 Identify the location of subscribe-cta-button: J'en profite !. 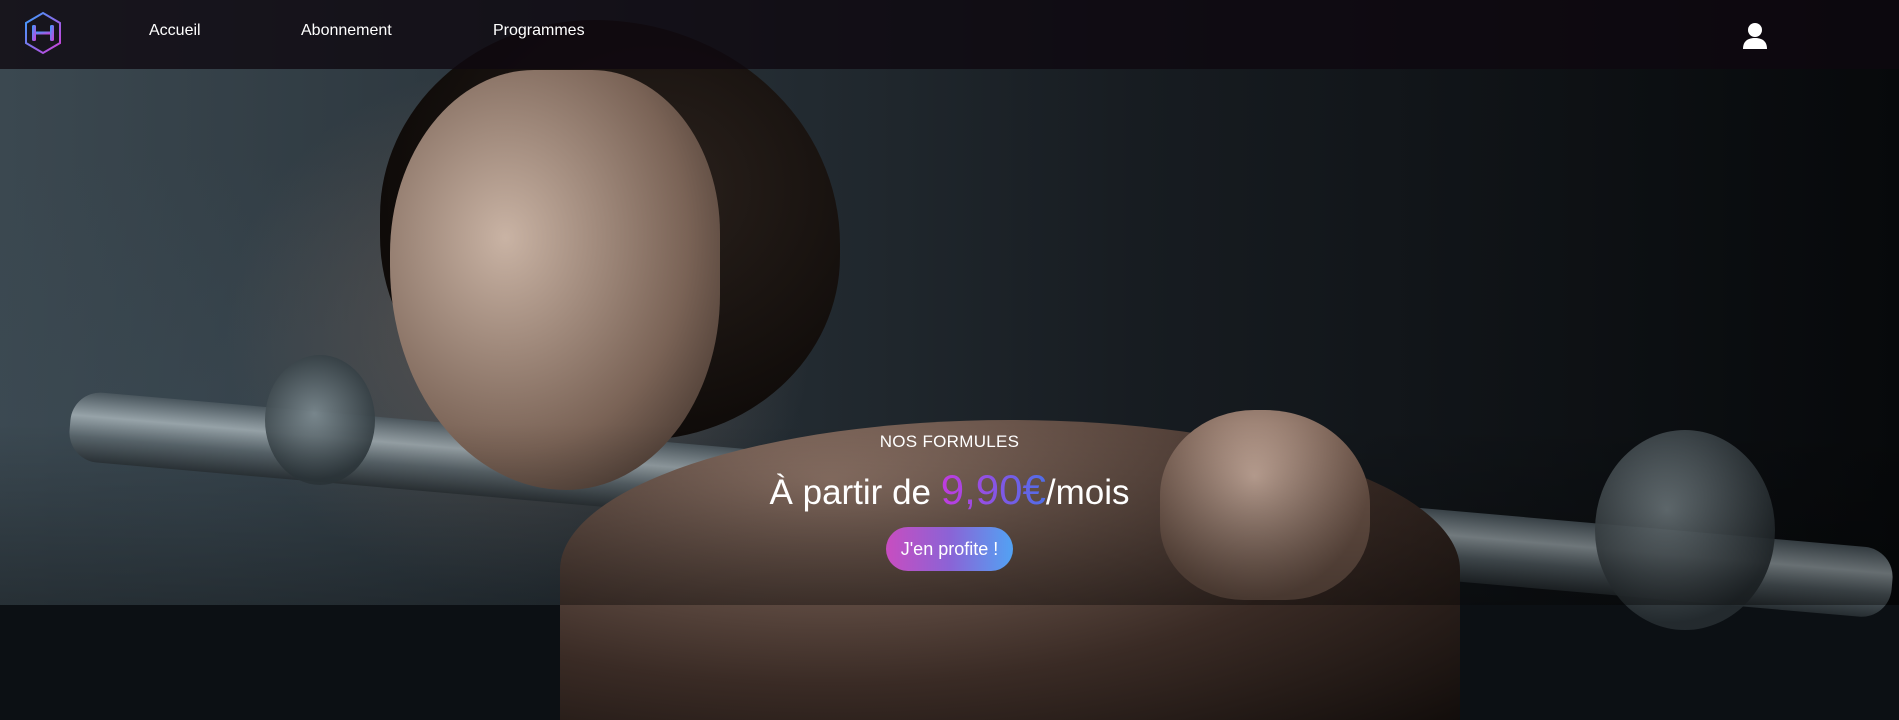
(949, 549).